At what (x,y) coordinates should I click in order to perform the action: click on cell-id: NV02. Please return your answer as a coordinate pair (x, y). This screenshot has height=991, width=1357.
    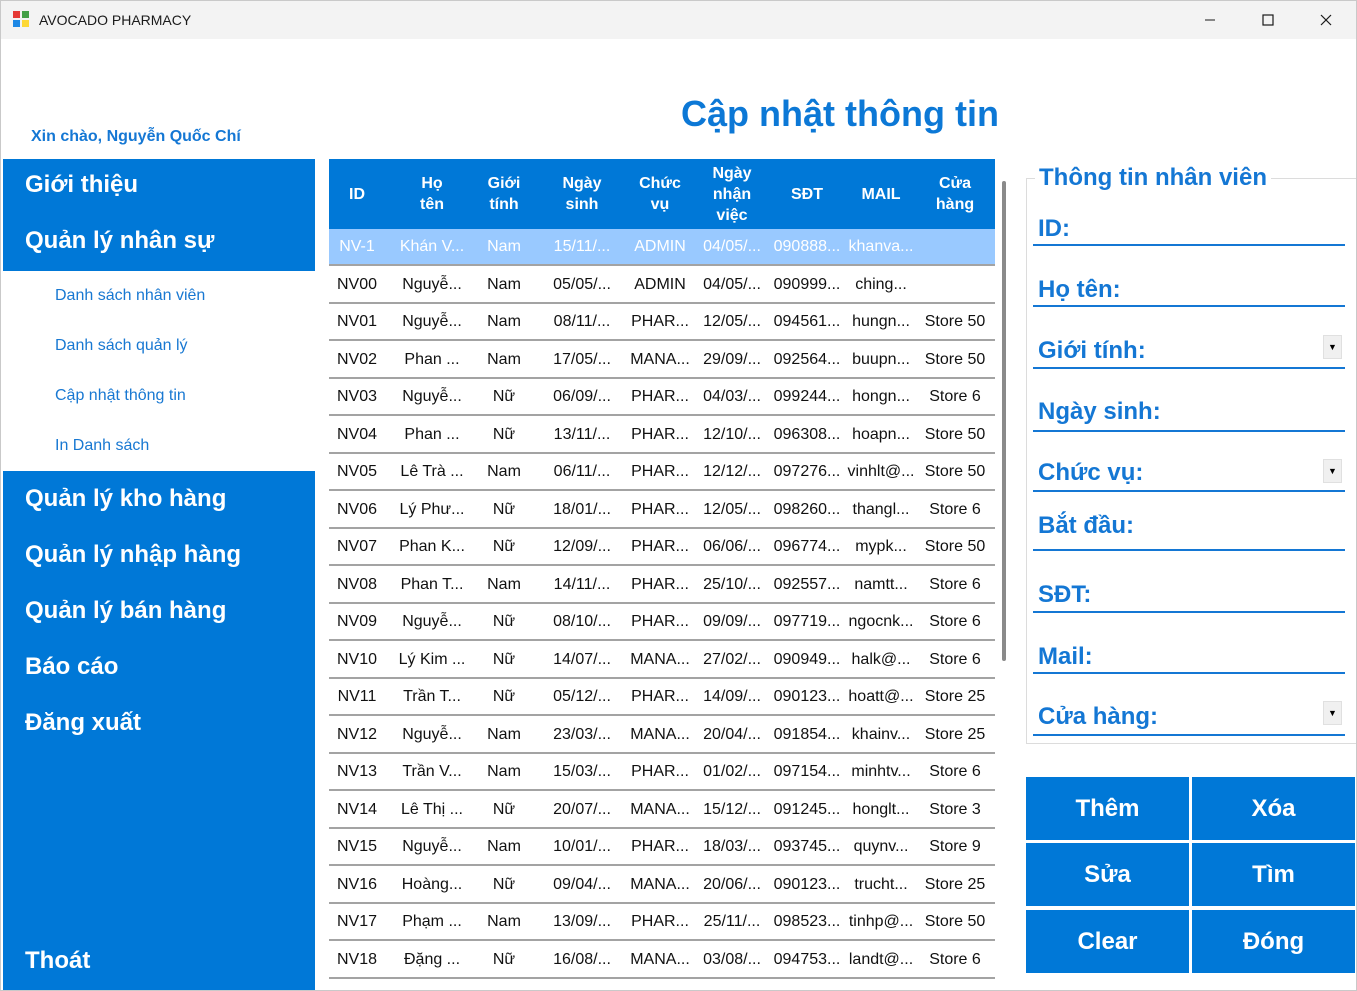
    Looking at the image, I should click on (357, 359).